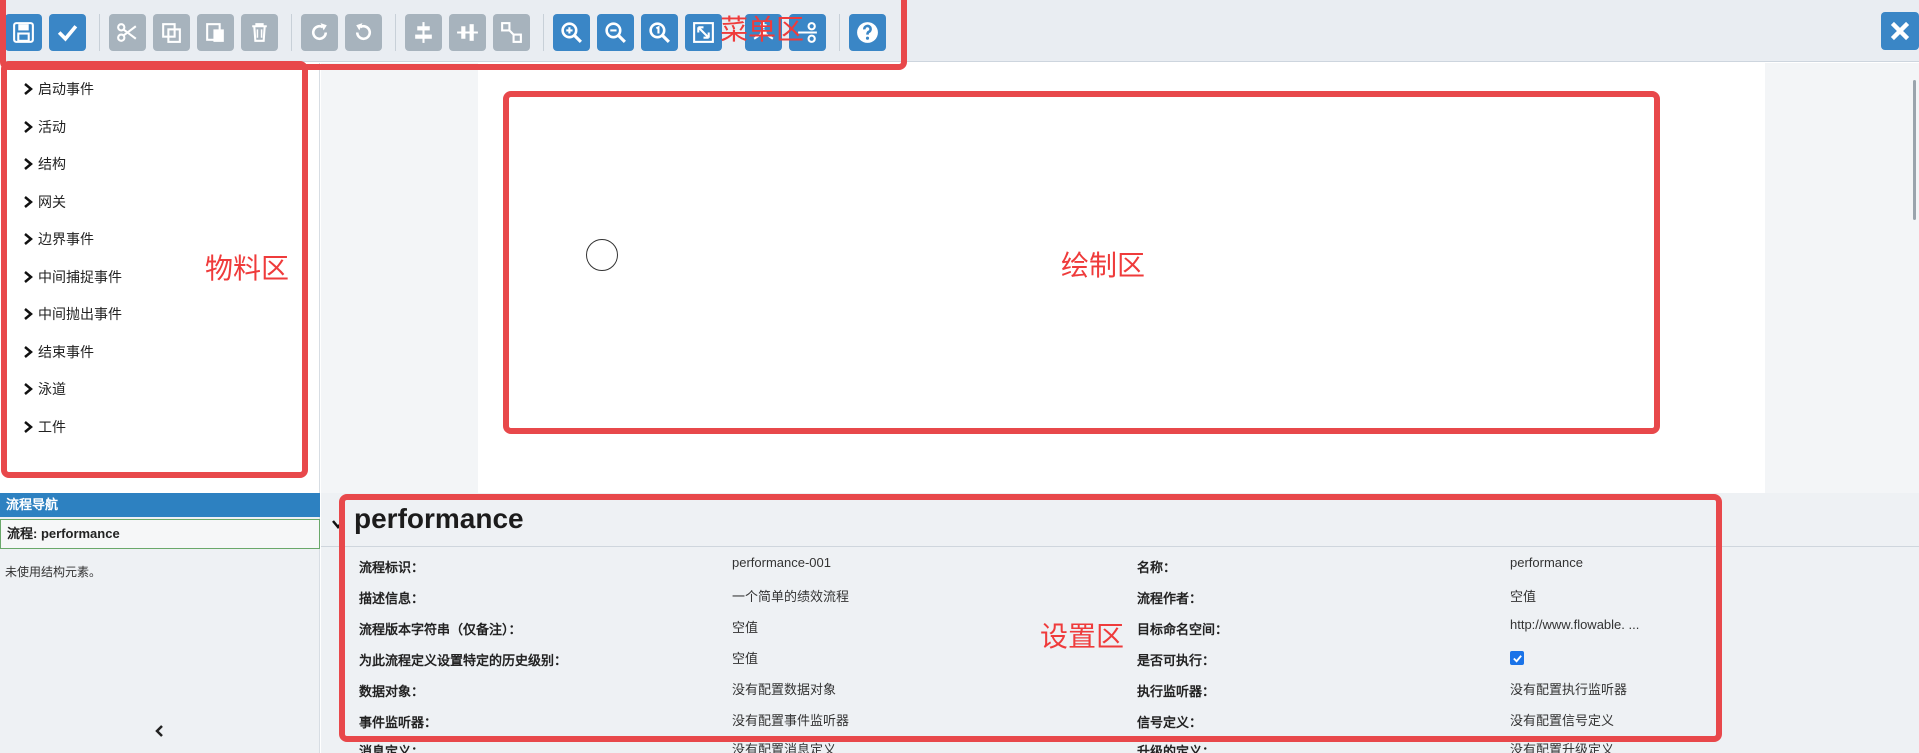 Image resolution: width=1919 pixels, height=753 pixels. I want to click on canvas-scrollbar, so click(1914, 150).